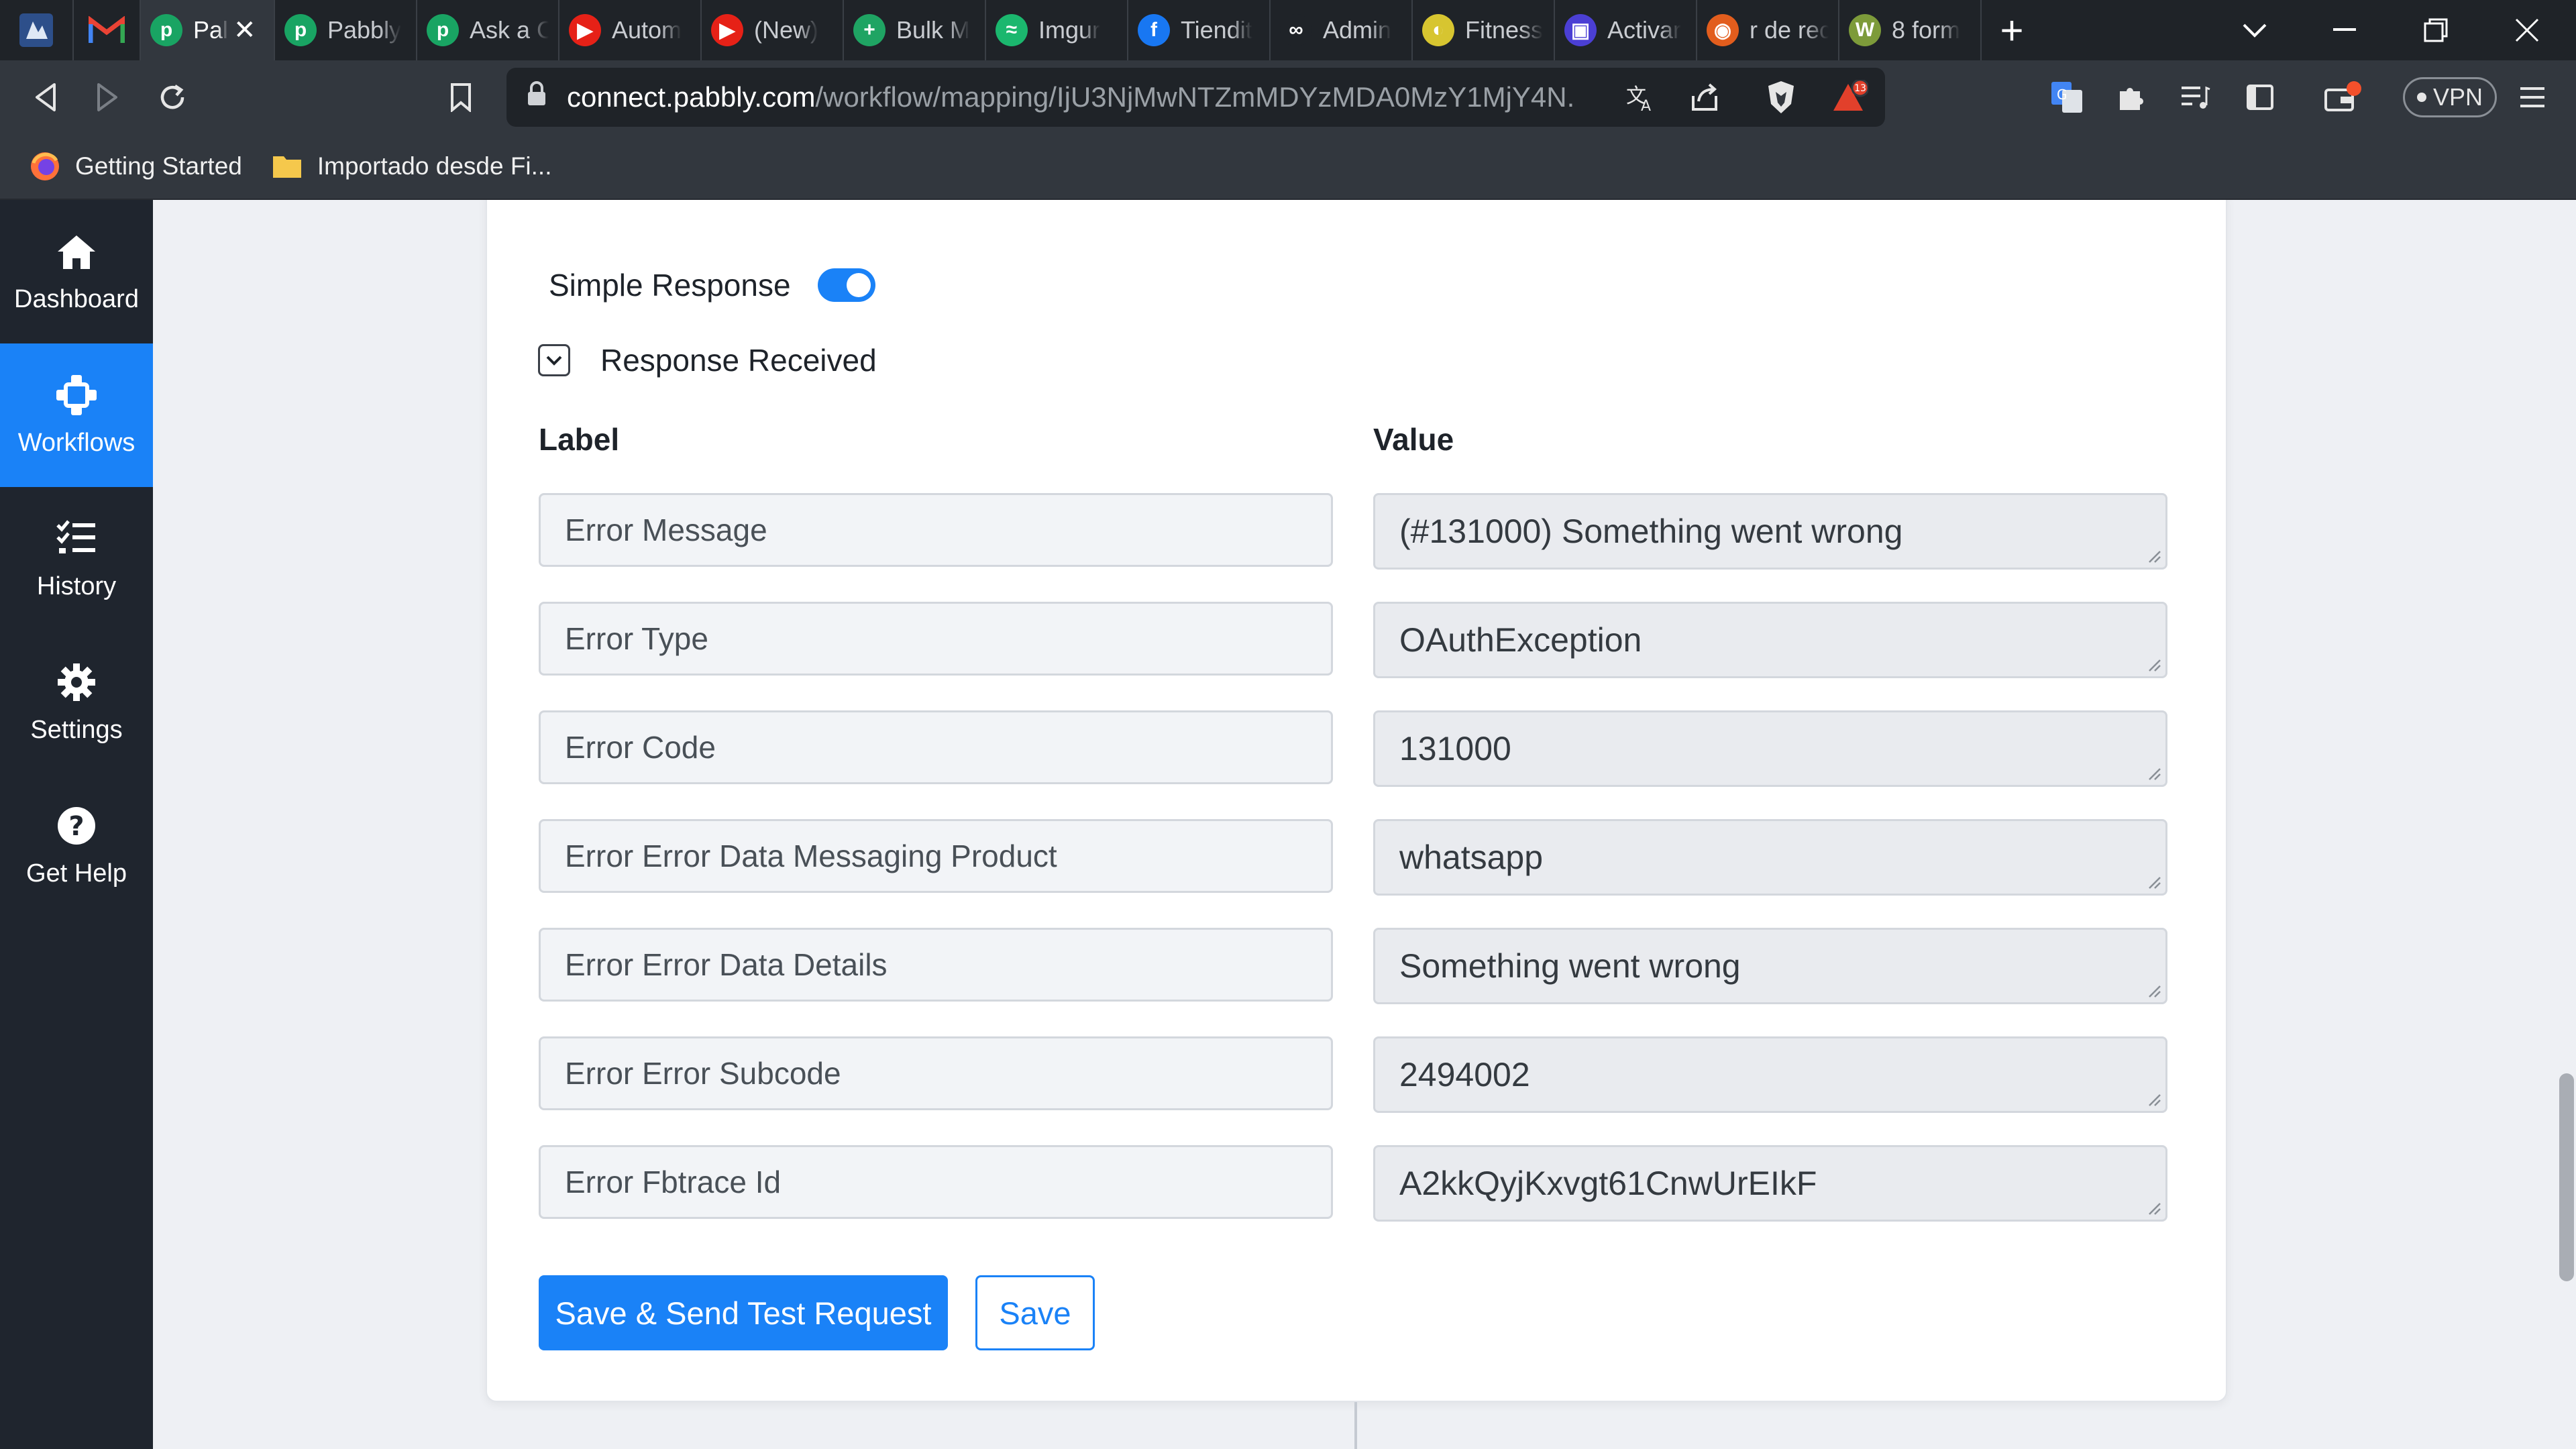 This screenshot has height=1449, width=2576. What do you see at coordinates (1849, 97) in the screenshot?
I see `brave-rewards-icon: 13` at bounding box center [1849, 97].